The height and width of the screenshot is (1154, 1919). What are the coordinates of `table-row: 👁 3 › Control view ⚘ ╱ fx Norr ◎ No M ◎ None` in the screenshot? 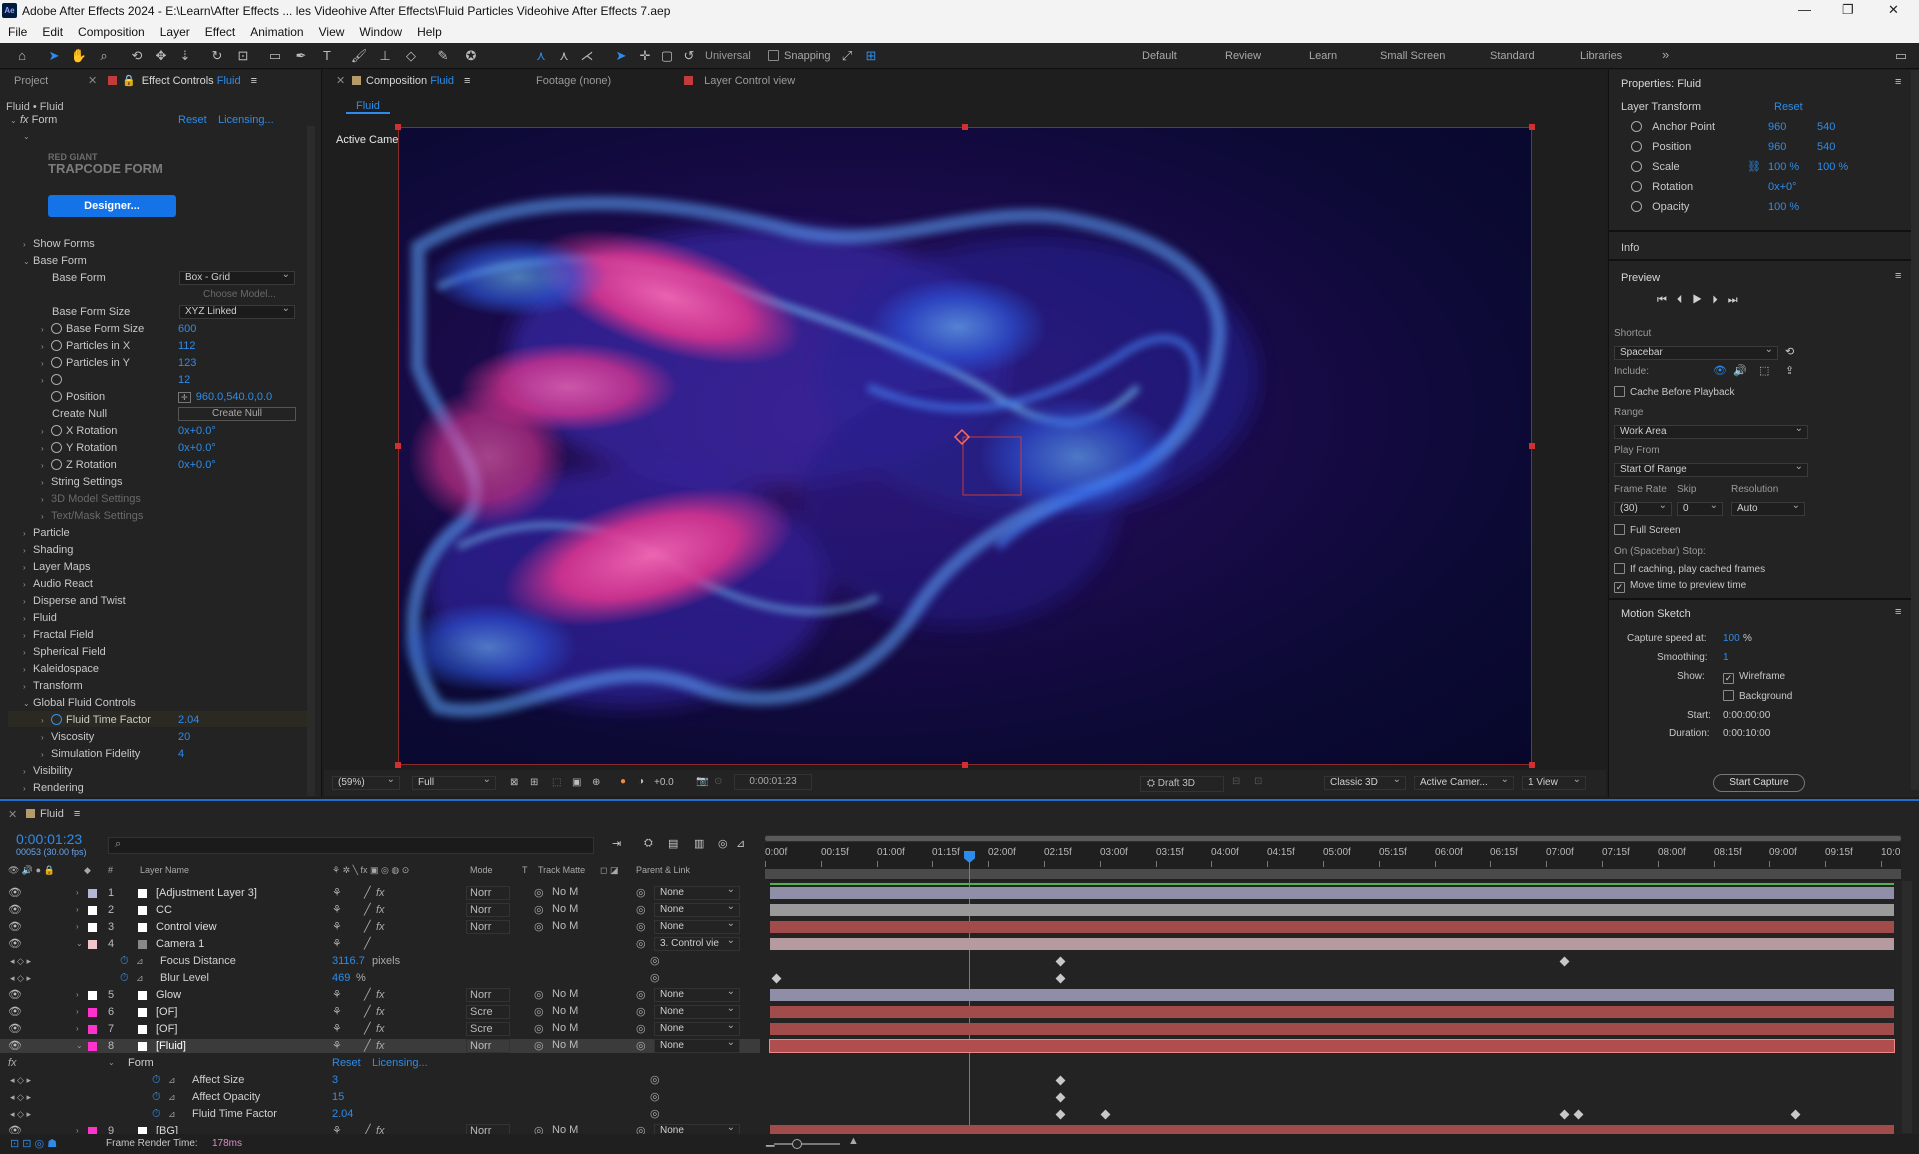 It's located at (380, 926).